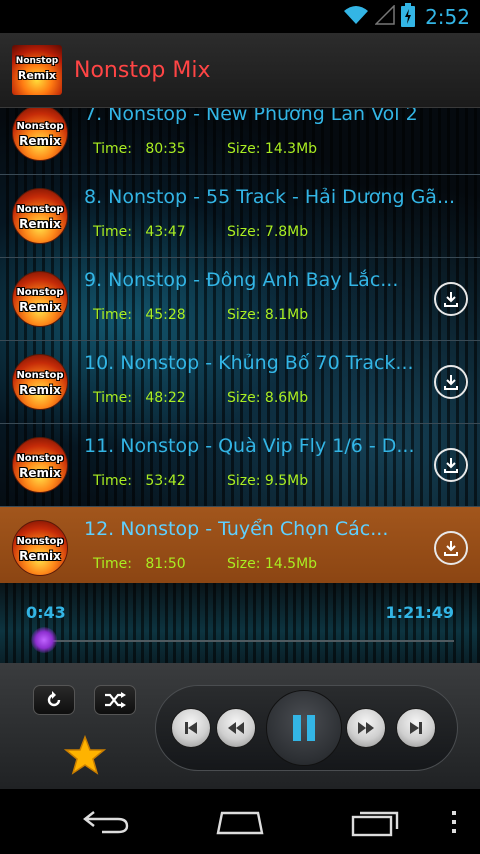 This screenshot has height=854, width=480. Describe the element at coordinates (384, 16) in the screenshot. I see `signal-icon` at that location.